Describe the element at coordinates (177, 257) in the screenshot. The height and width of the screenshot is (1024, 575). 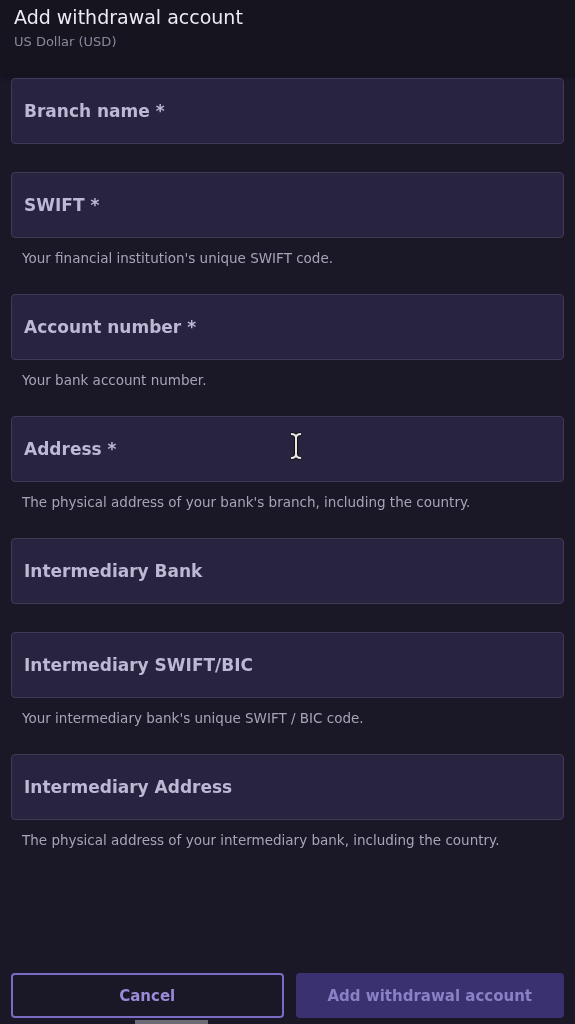
I see `field-hint: Your financial institution's unique SWIFT code.` at that location.